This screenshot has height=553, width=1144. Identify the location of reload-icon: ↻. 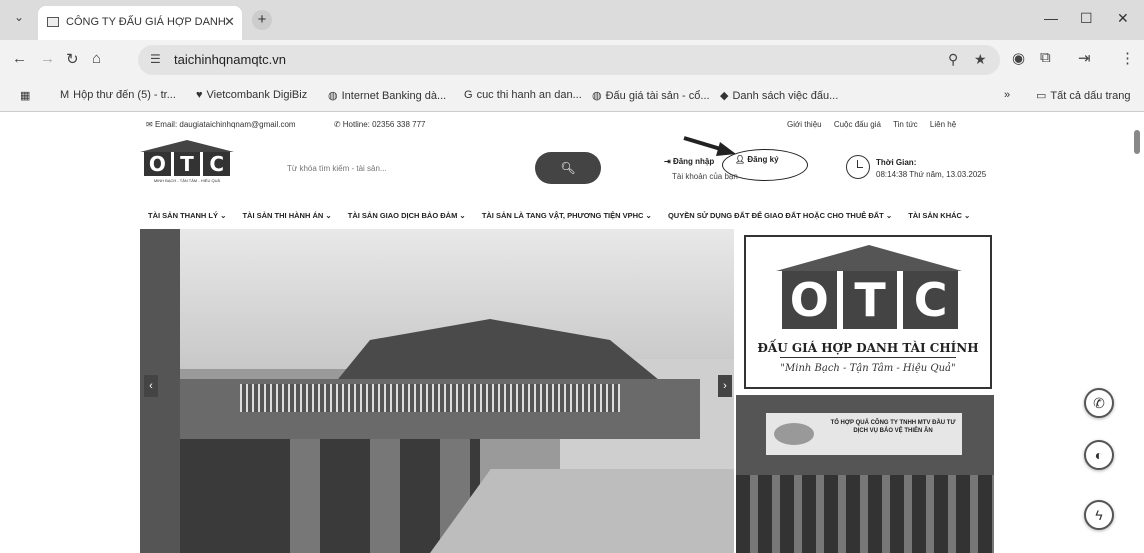
(72, 59).